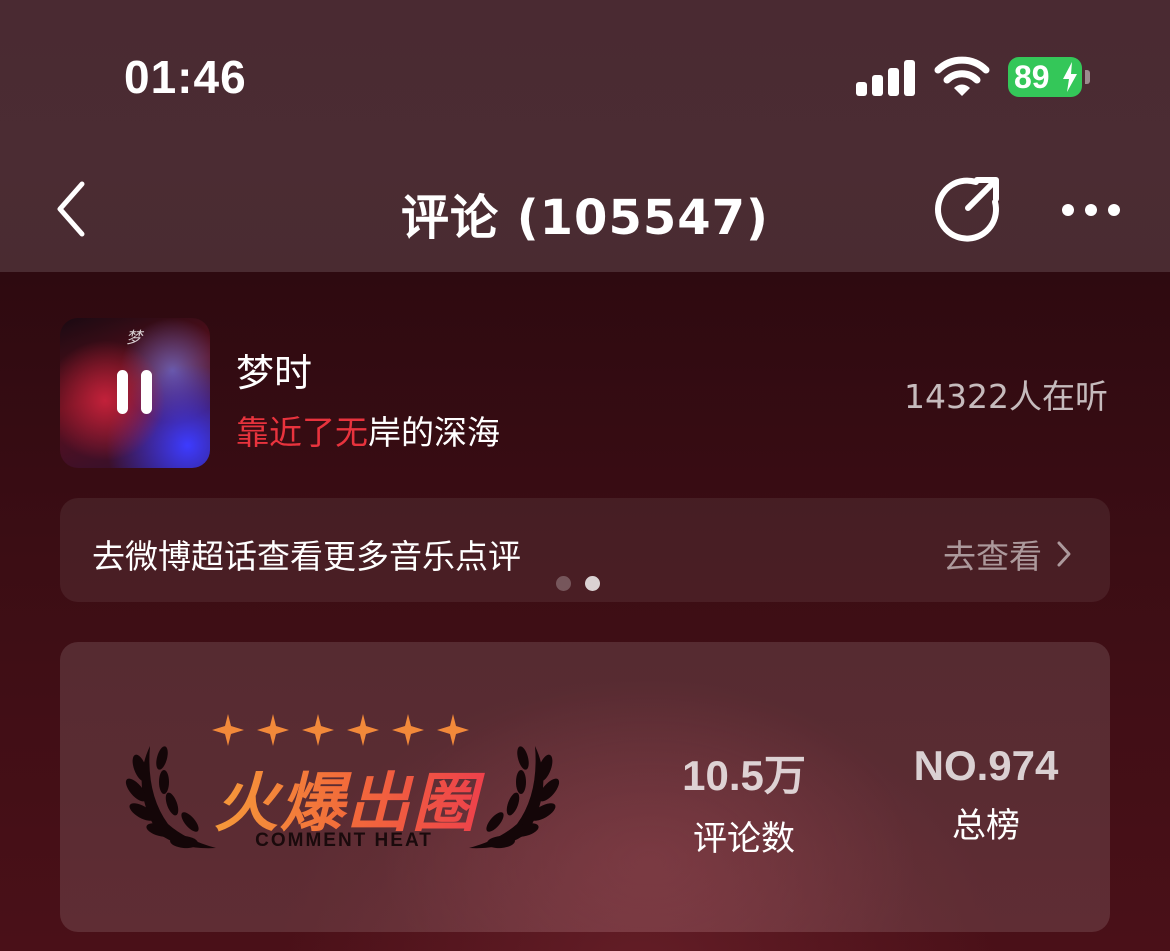 The width and height of the screenshot is (1170, 951). Describe the element at coordinates (962, 76) in the screenshot. I see `wifi-icon` at that location.